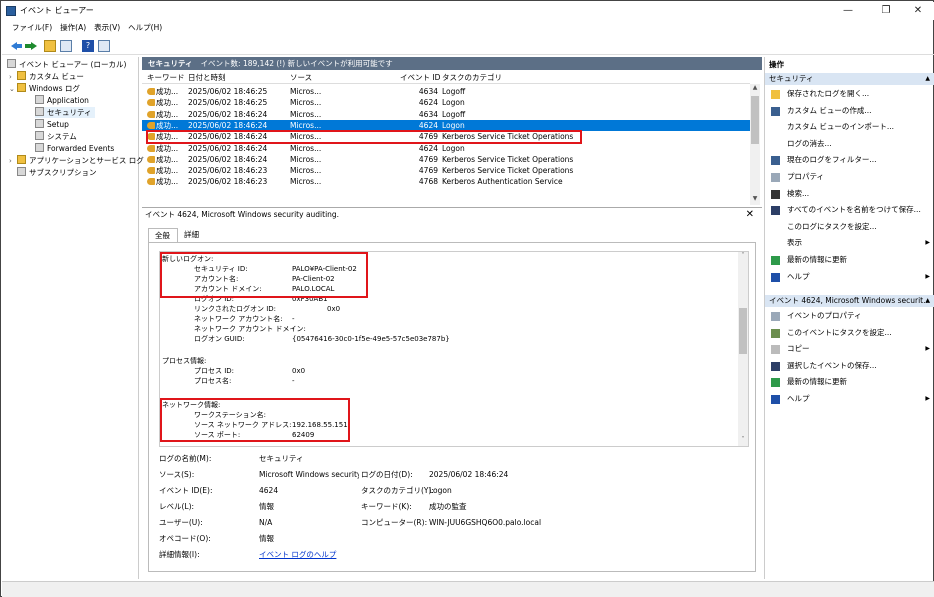  I want to click on maximize-button: ❐, so click(886, 11).